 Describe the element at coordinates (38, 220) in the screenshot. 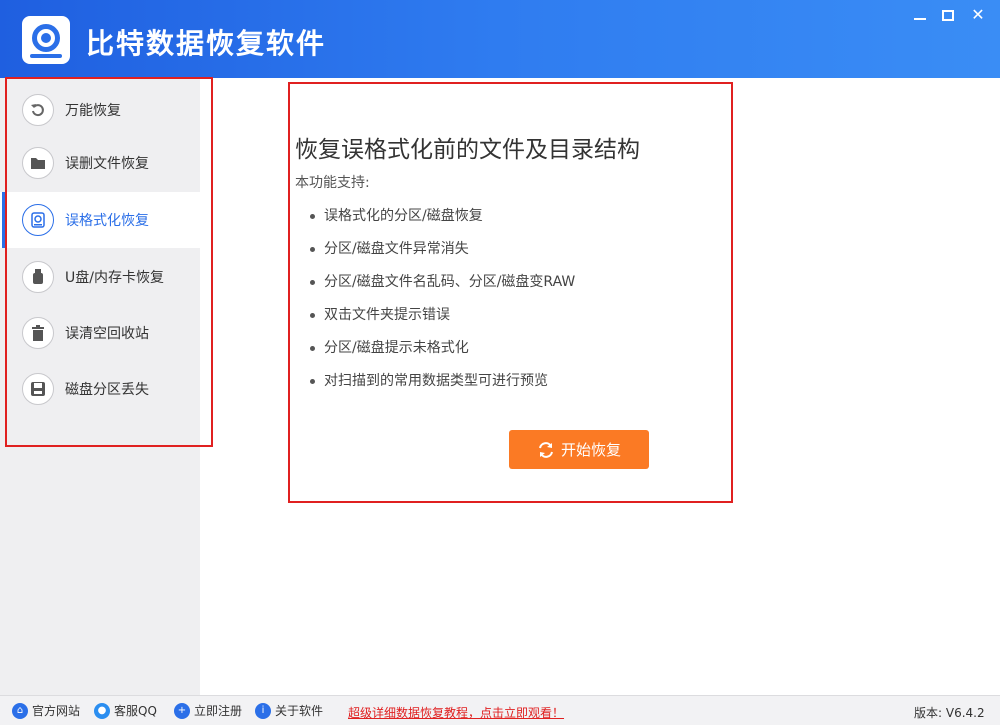

I see `format-disk-icon` at that location.